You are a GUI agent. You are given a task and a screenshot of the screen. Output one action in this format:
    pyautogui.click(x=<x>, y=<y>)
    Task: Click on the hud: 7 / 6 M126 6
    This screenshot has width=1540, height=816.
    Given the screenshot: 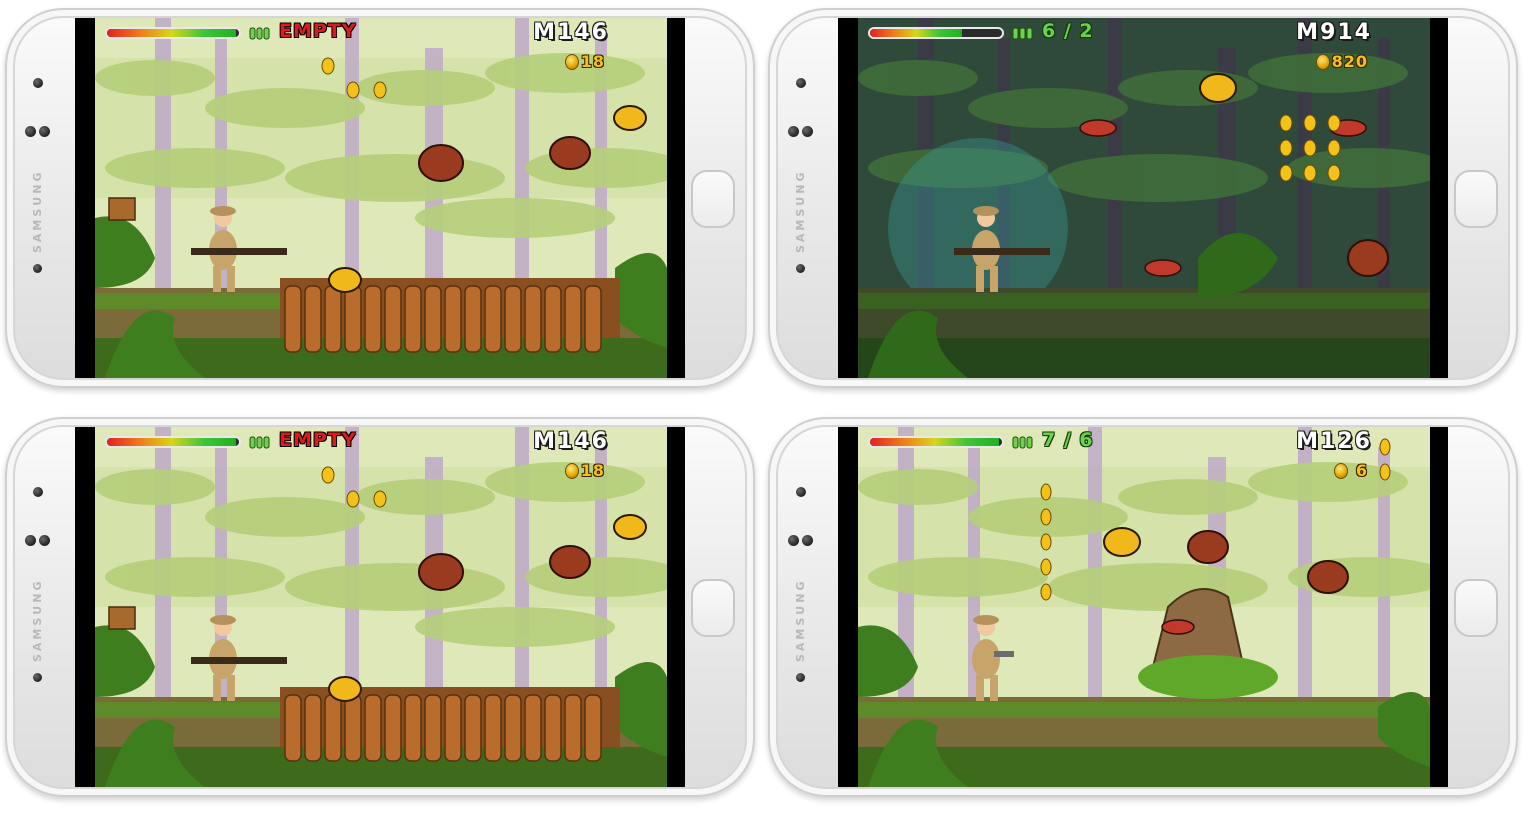 What is the action you would take?
    pyautogui.click(x=1144, y=457)
    